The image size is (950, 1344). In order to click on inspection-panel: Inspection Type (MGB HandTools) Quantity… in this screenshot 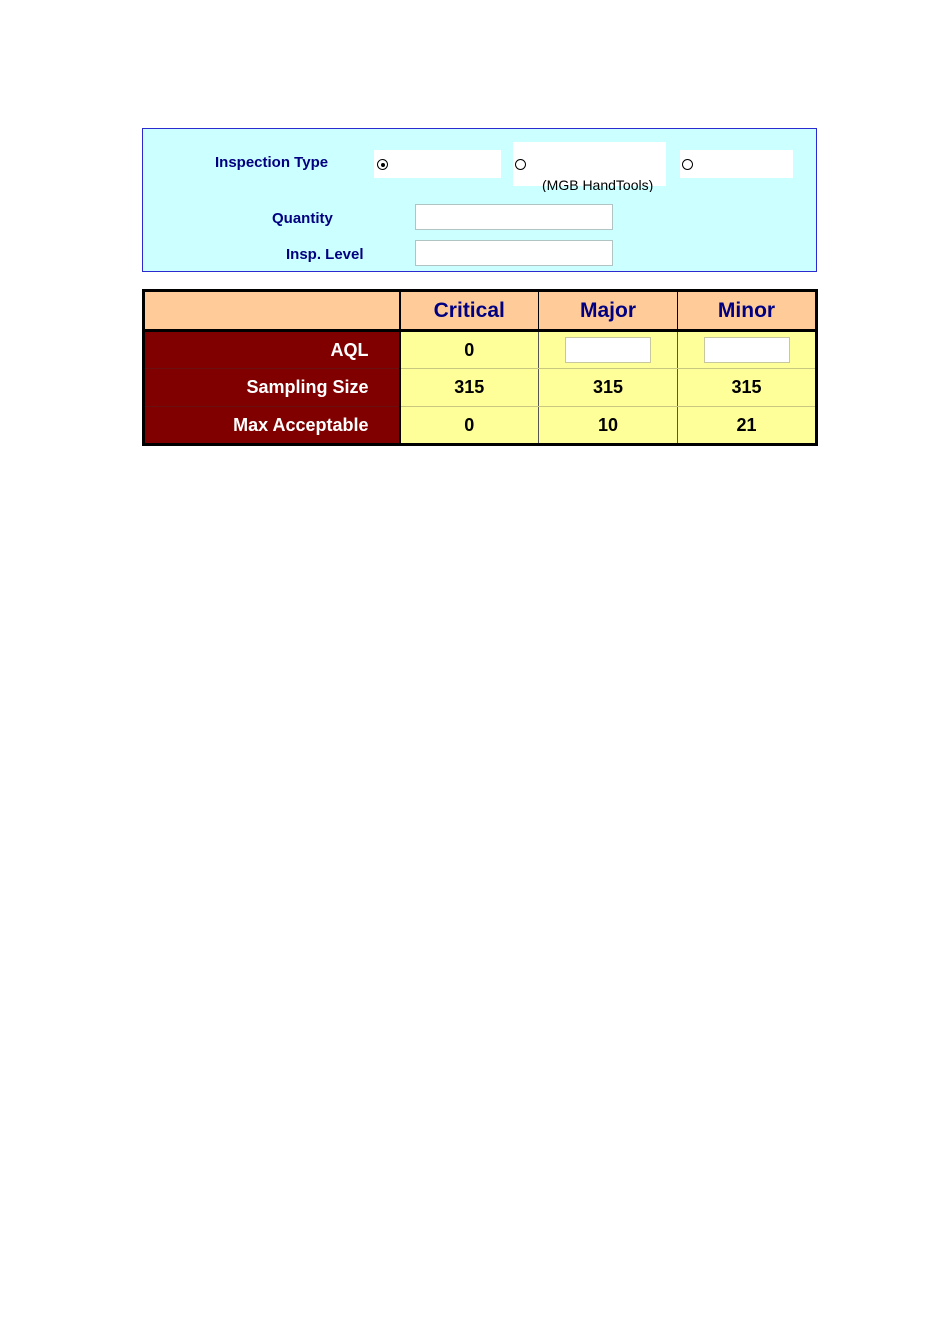, I will do `click(479, 200)`.